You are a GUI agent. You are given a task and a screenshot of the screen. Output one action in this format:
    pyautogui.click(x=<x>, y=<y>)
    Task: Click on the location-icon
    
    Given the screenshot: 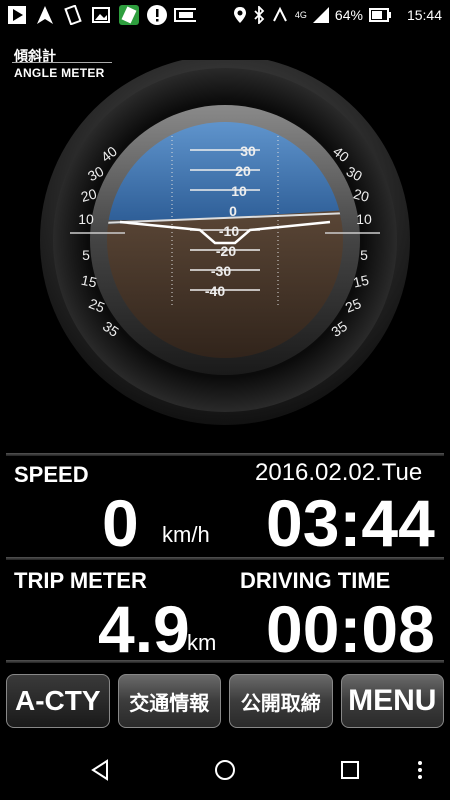 What is the action you would take?
    pyautogui.click(x=239, y=15)
    